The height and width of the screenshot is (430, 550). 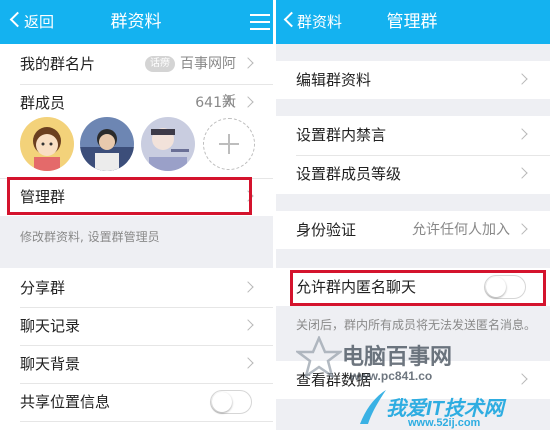 I want to click on group-stats-row: 查看群数据, so click(x=413, y=380).